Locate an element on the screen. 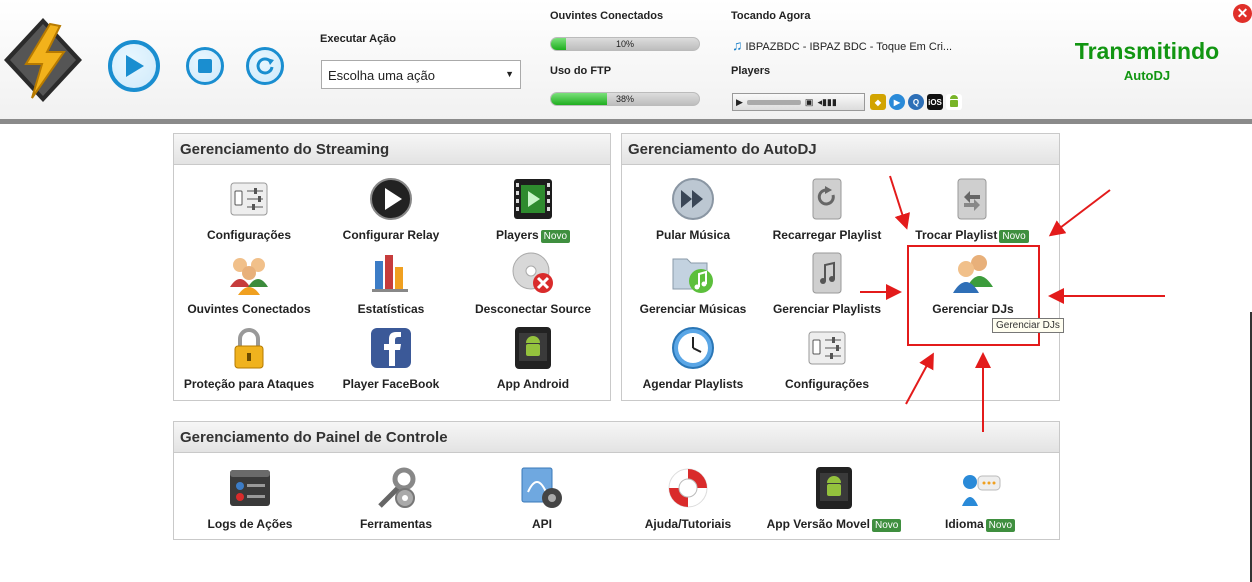  players-text: Players is located at coordinates (517, 235).